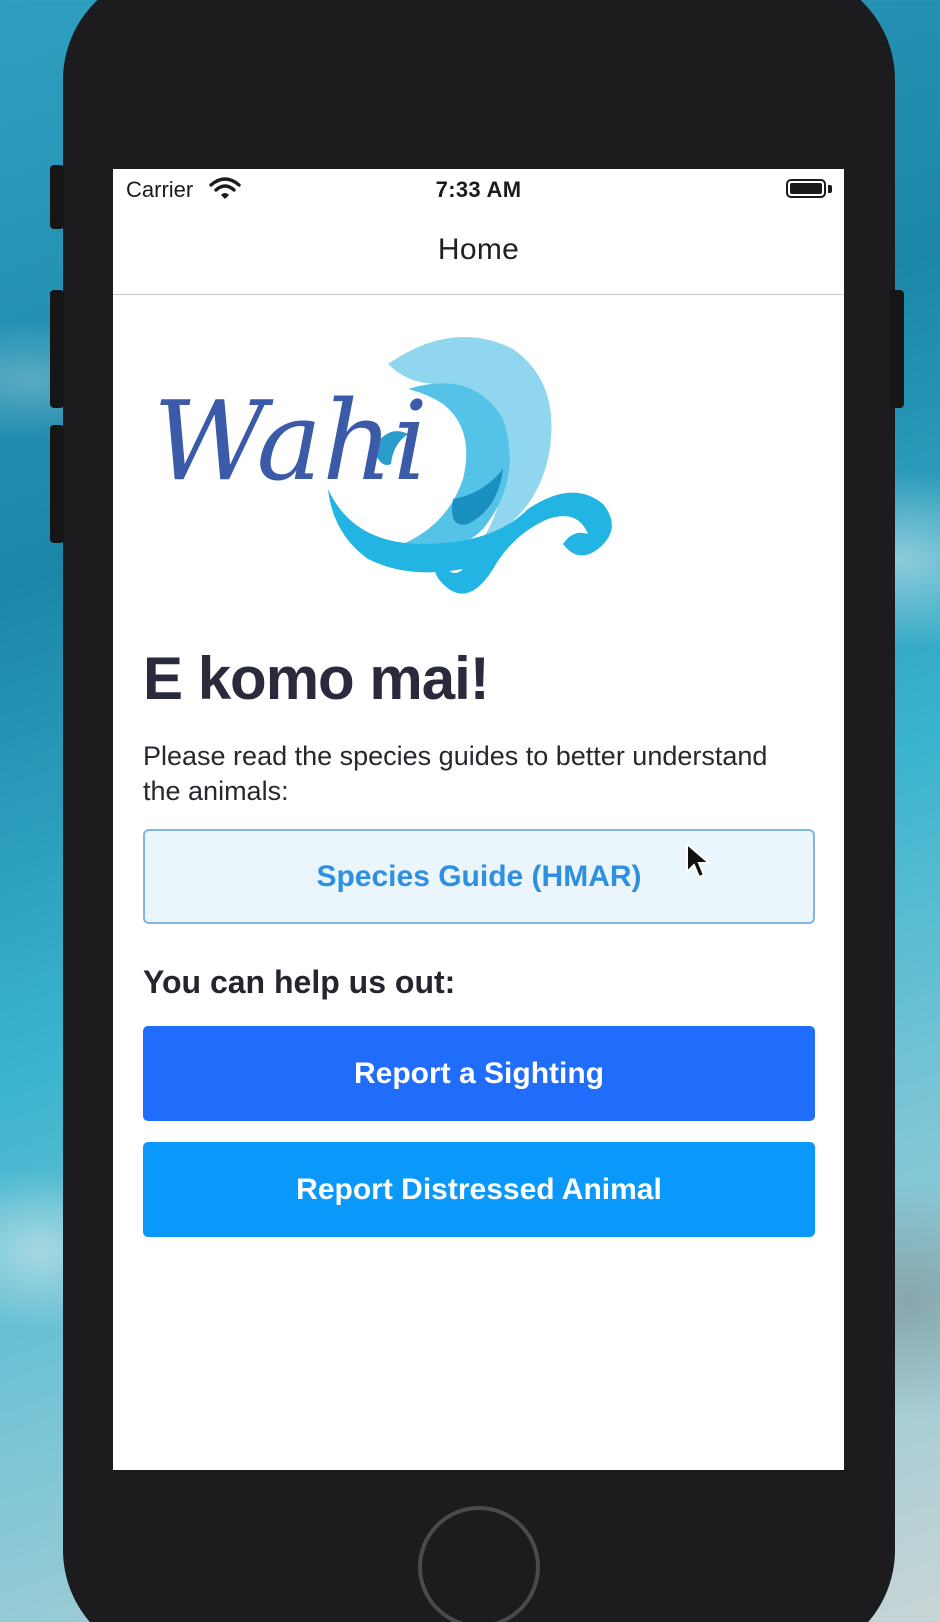  I want to click on page-title: Home, so click(478, 249).